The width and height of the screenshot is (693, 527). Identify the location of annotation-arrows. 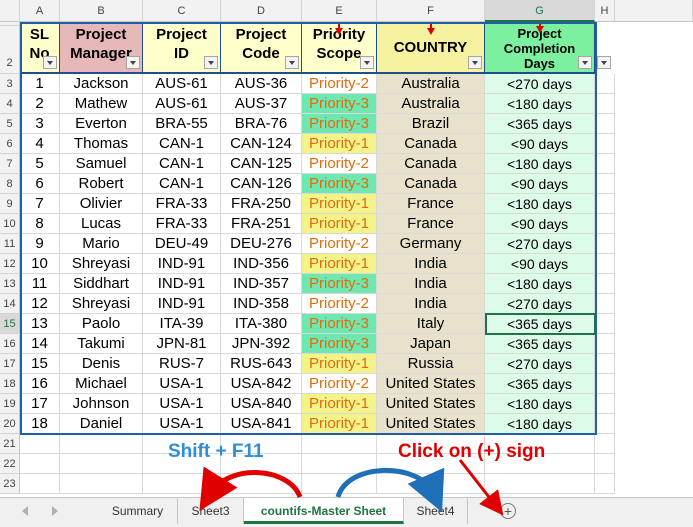
(351, 487).